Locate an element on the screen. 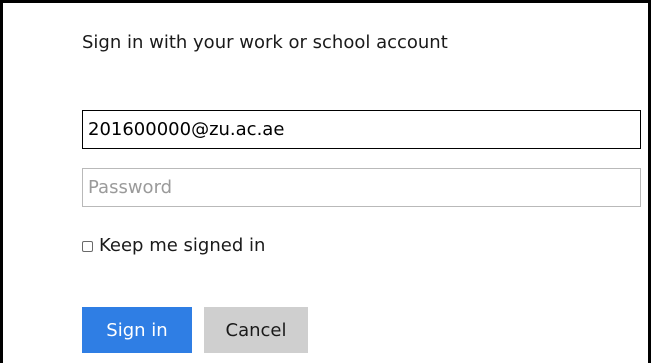  keep-signed-in-option: Keep me signed in is located at coordinates (173, 245).